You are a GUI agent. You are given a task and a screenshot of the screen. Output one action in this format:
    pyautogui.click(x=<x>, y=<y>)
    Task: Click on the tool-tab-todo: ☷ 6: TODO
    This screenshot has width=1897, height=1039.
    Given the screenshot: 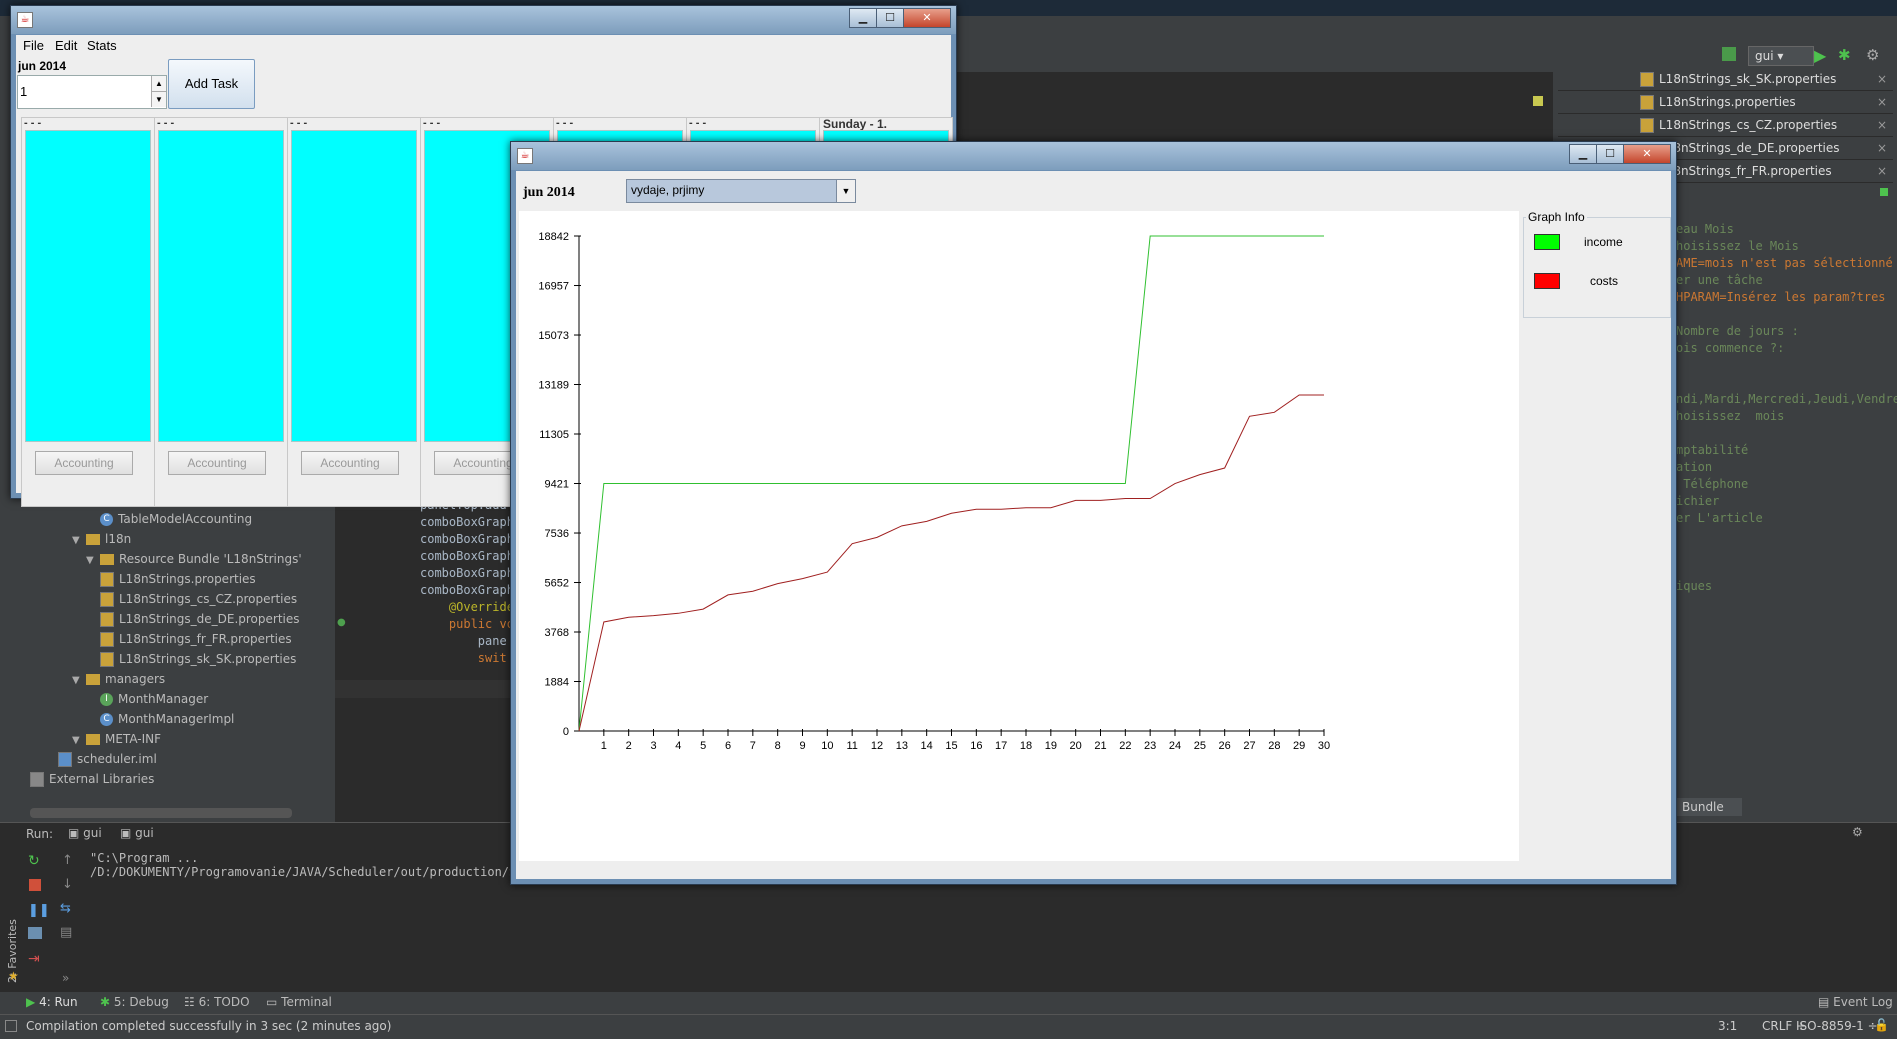 What is the action you would take?
    pyautogui.click(x=217, y=1002)
    